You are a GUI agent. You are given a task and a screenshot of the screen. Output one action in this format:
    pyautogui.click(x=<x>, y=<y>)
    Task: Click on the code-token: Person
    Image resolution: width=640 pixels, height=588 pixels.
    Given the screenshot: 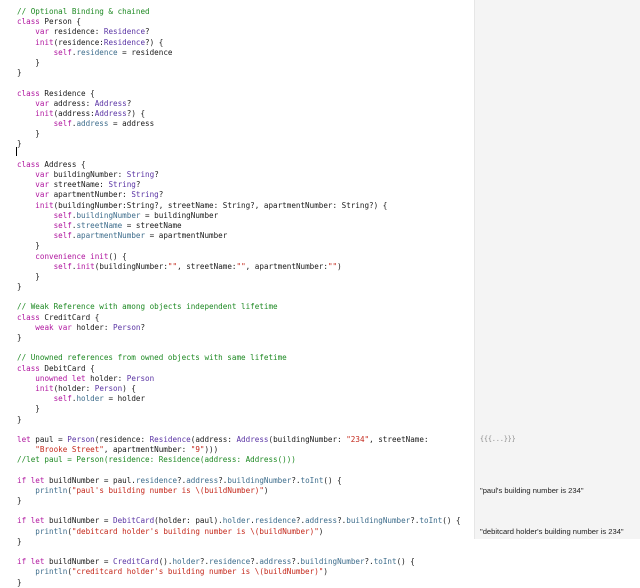 What is the action you would take?
    pyautogui.click(x=108, y=388)
    